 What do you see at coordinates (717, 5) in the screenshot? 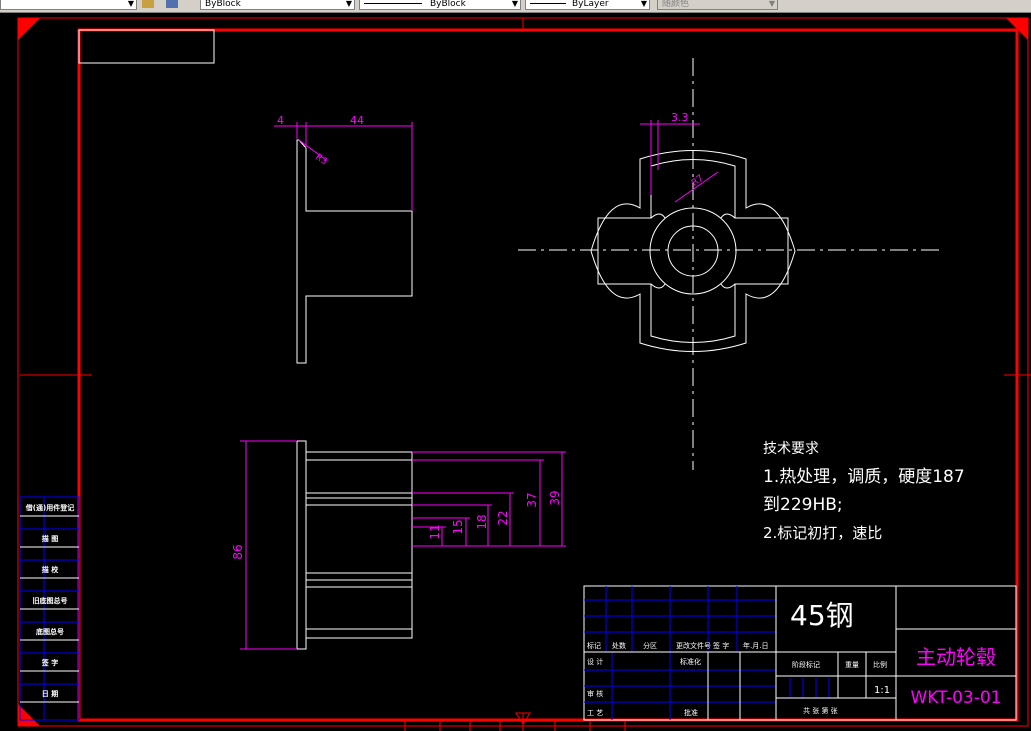
I see `plotstyle-dropdown: 随颜色 ▼` at bounding box center [717, 5].